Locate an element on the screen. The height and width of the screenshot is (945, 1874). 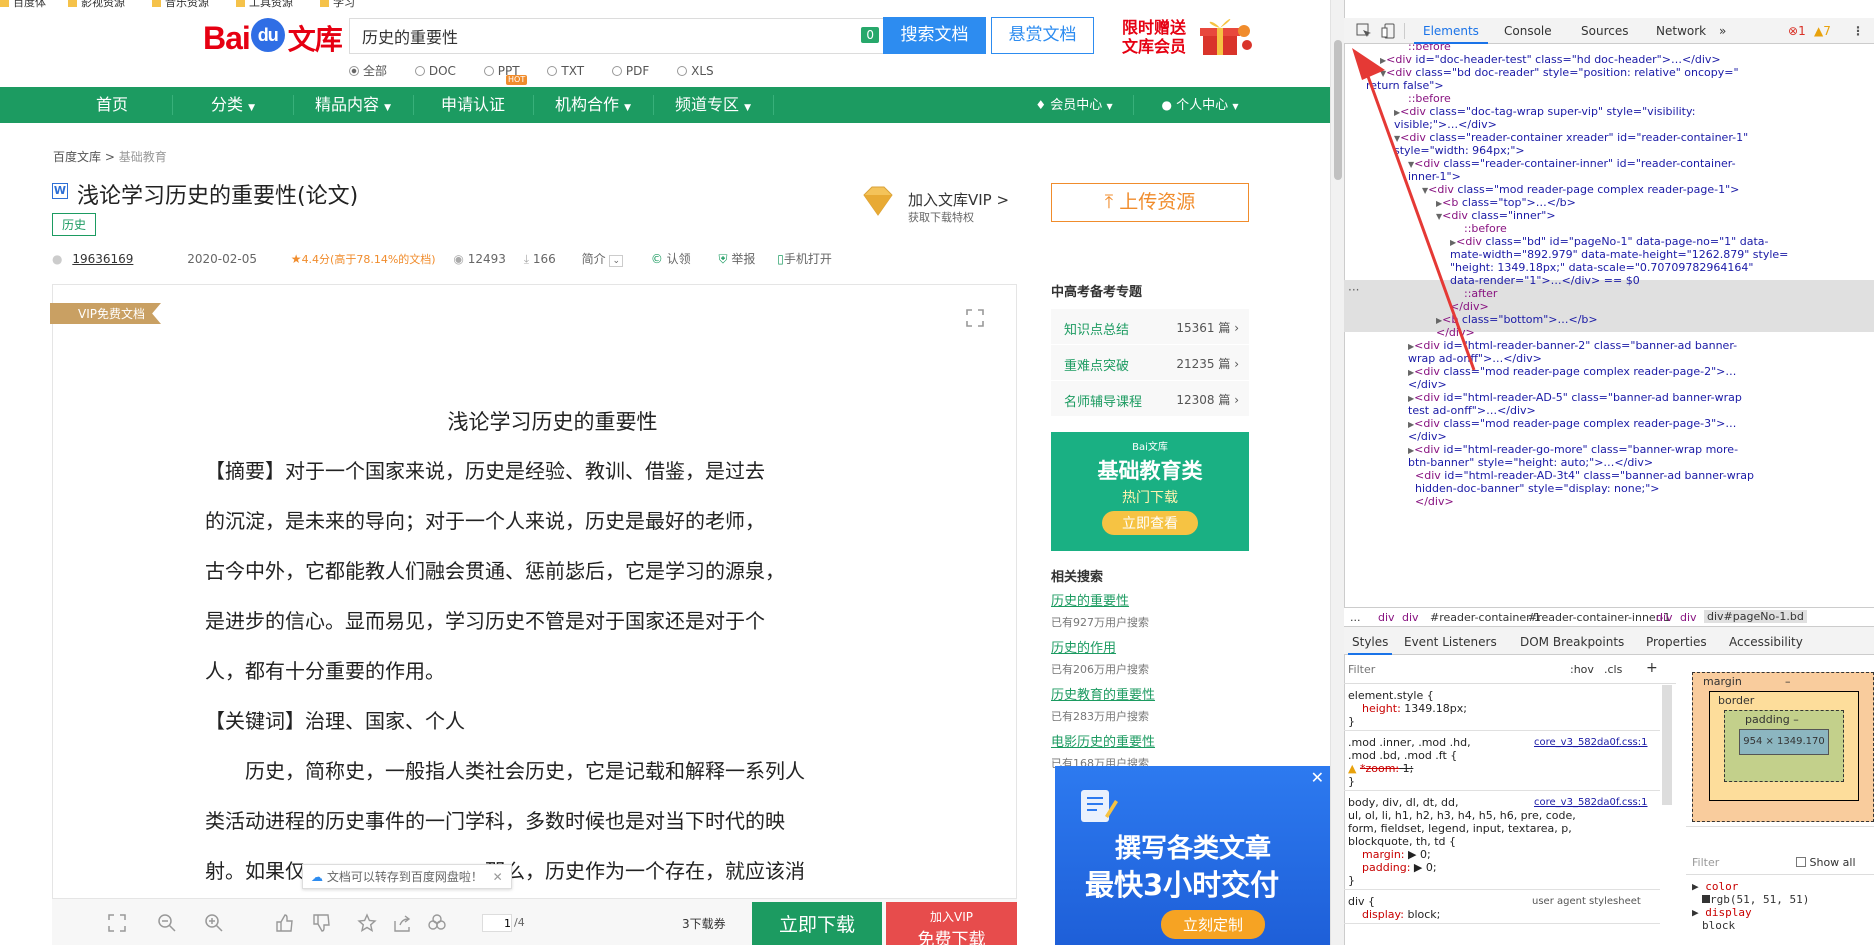
rule-selector: .mod .bd, .mod .ft { is located at coordinates (1402, 755).